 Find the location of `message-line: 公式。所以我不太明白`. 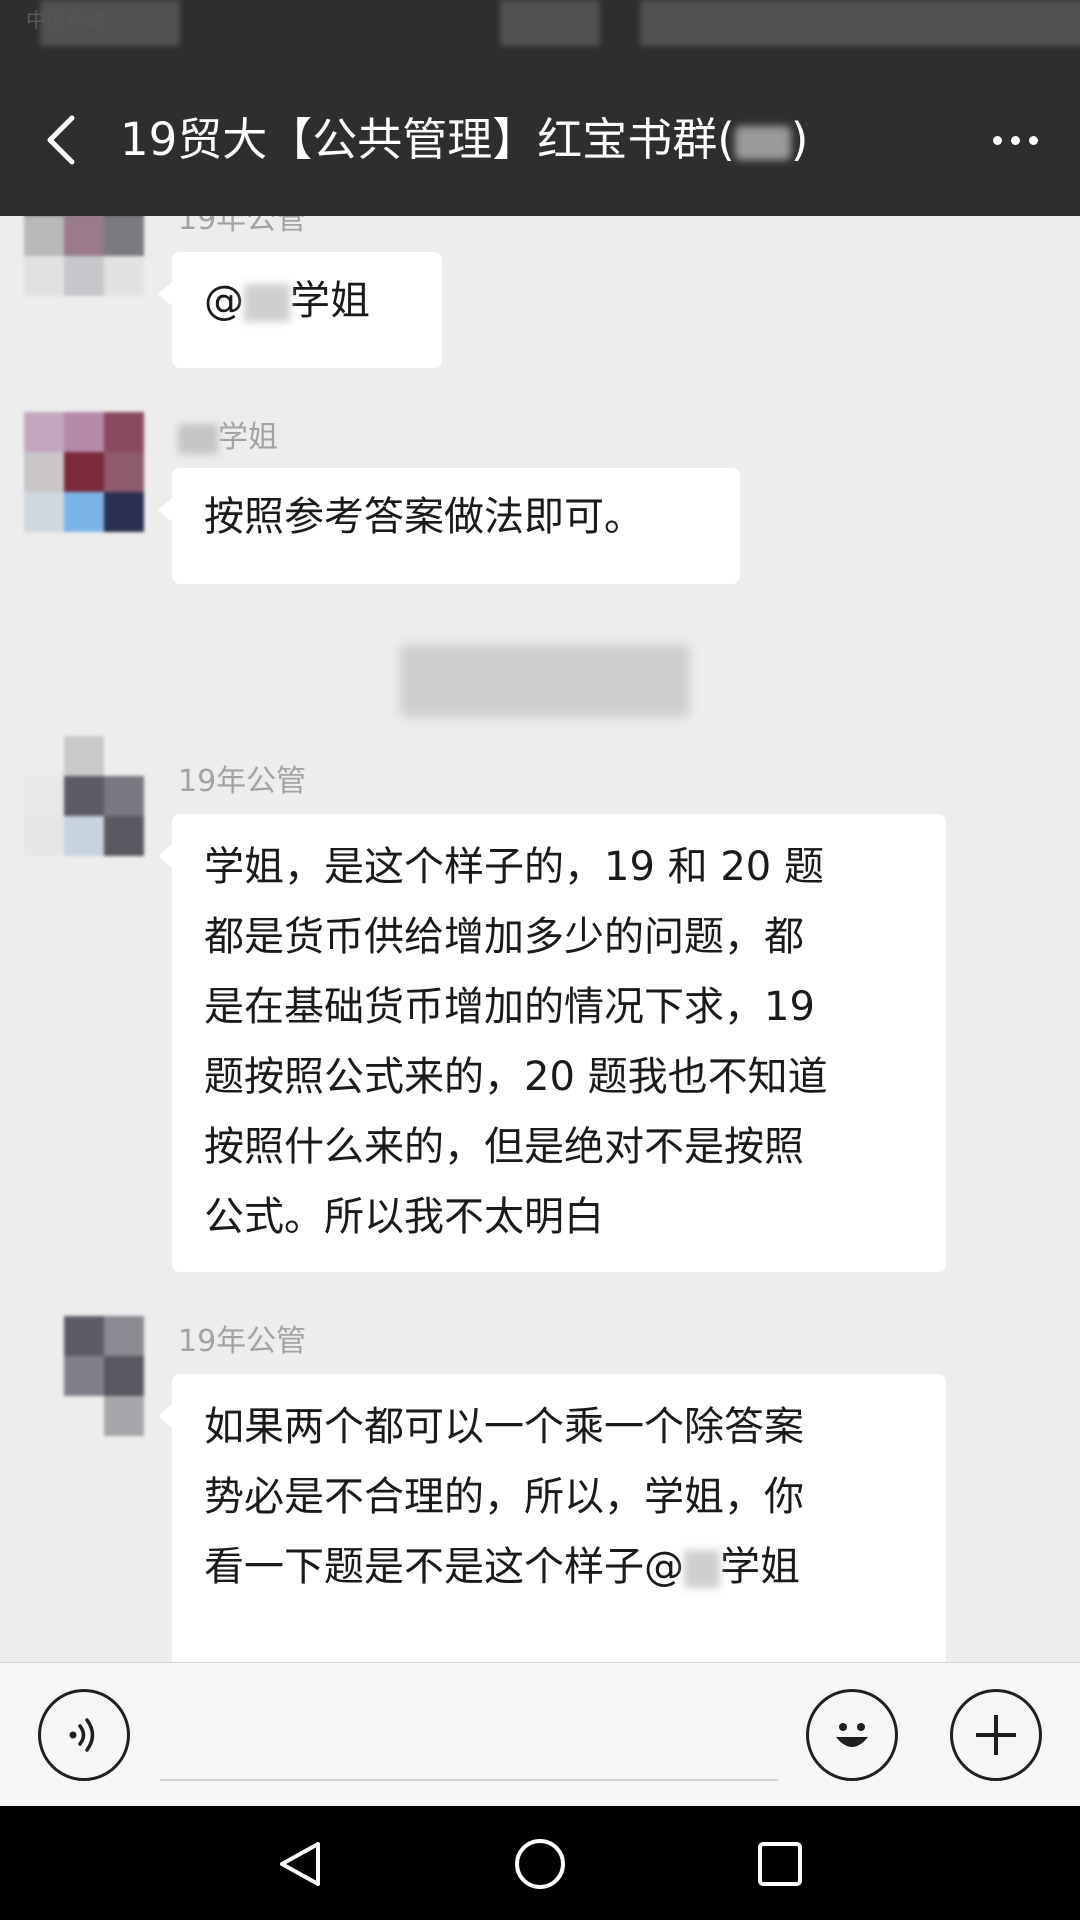

message-line: 公式。所以我不太明白 is located at coordinates (404, 1217).